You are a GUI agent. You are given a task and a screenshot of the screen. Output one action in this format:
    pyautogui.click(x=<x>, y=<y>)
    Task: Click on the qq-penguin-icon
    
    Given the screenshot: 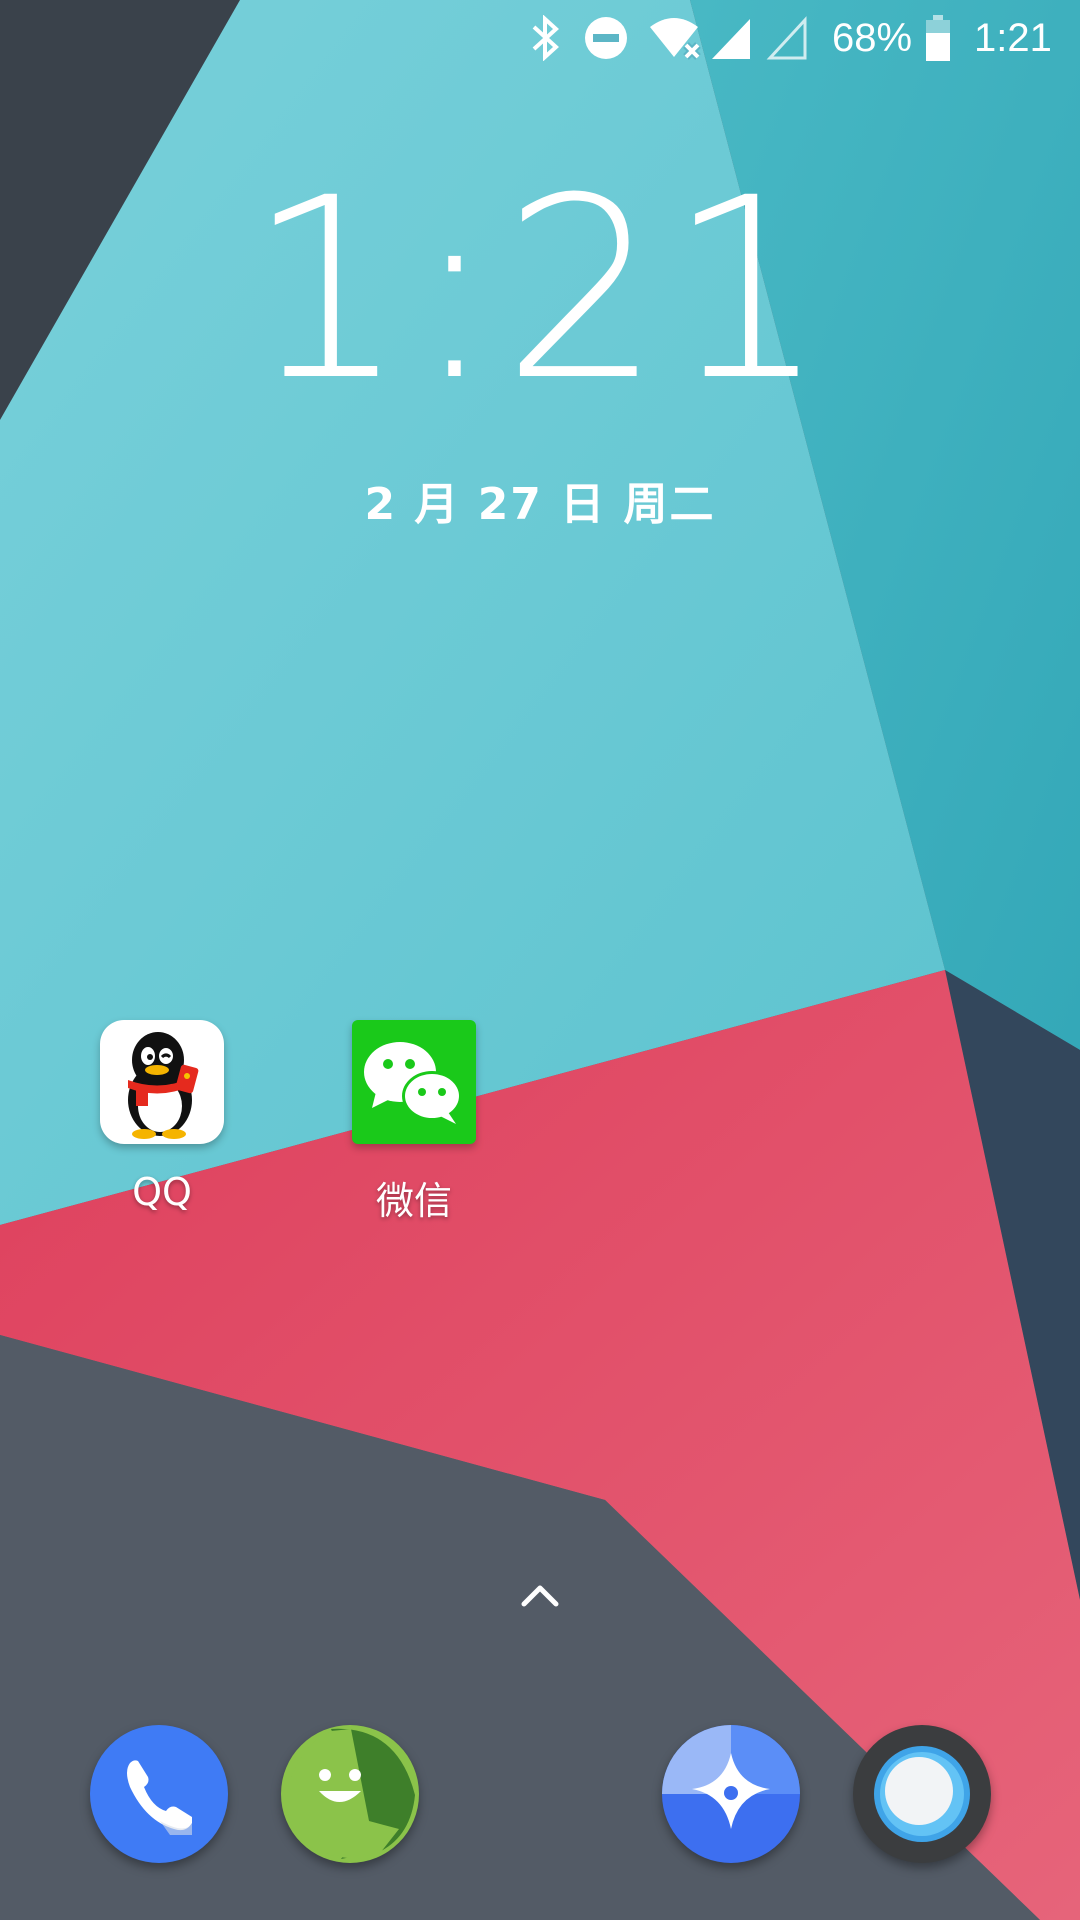 What is the action you would take?
    pyautogui.click(x=162, y=1082)
    